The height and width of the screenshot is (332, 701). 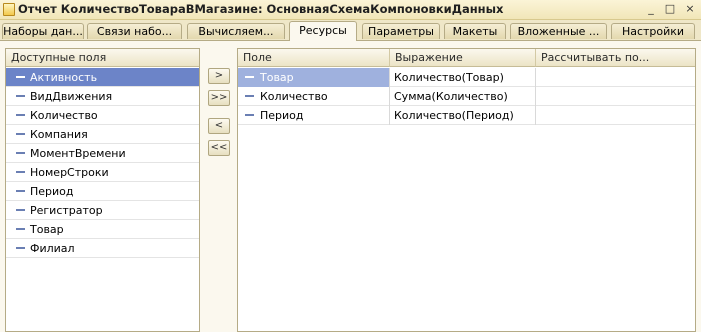 I want to click on list-item: ВидДвижения, so click(x=102, y=96).